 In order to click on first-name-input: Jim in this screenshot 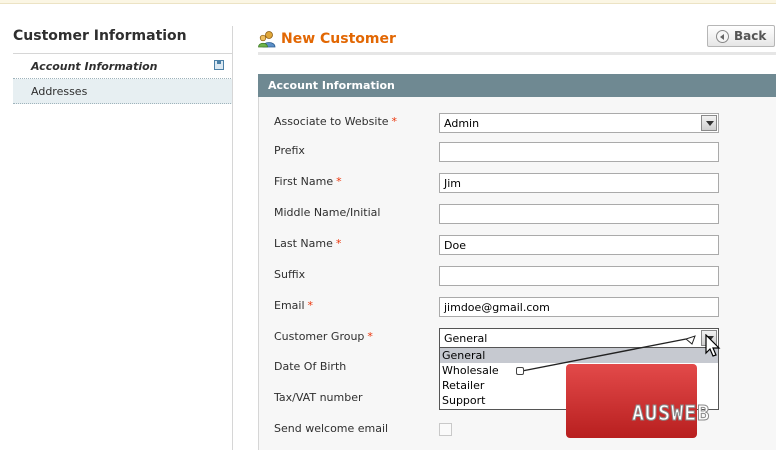, I will do `click(579, 183)`.